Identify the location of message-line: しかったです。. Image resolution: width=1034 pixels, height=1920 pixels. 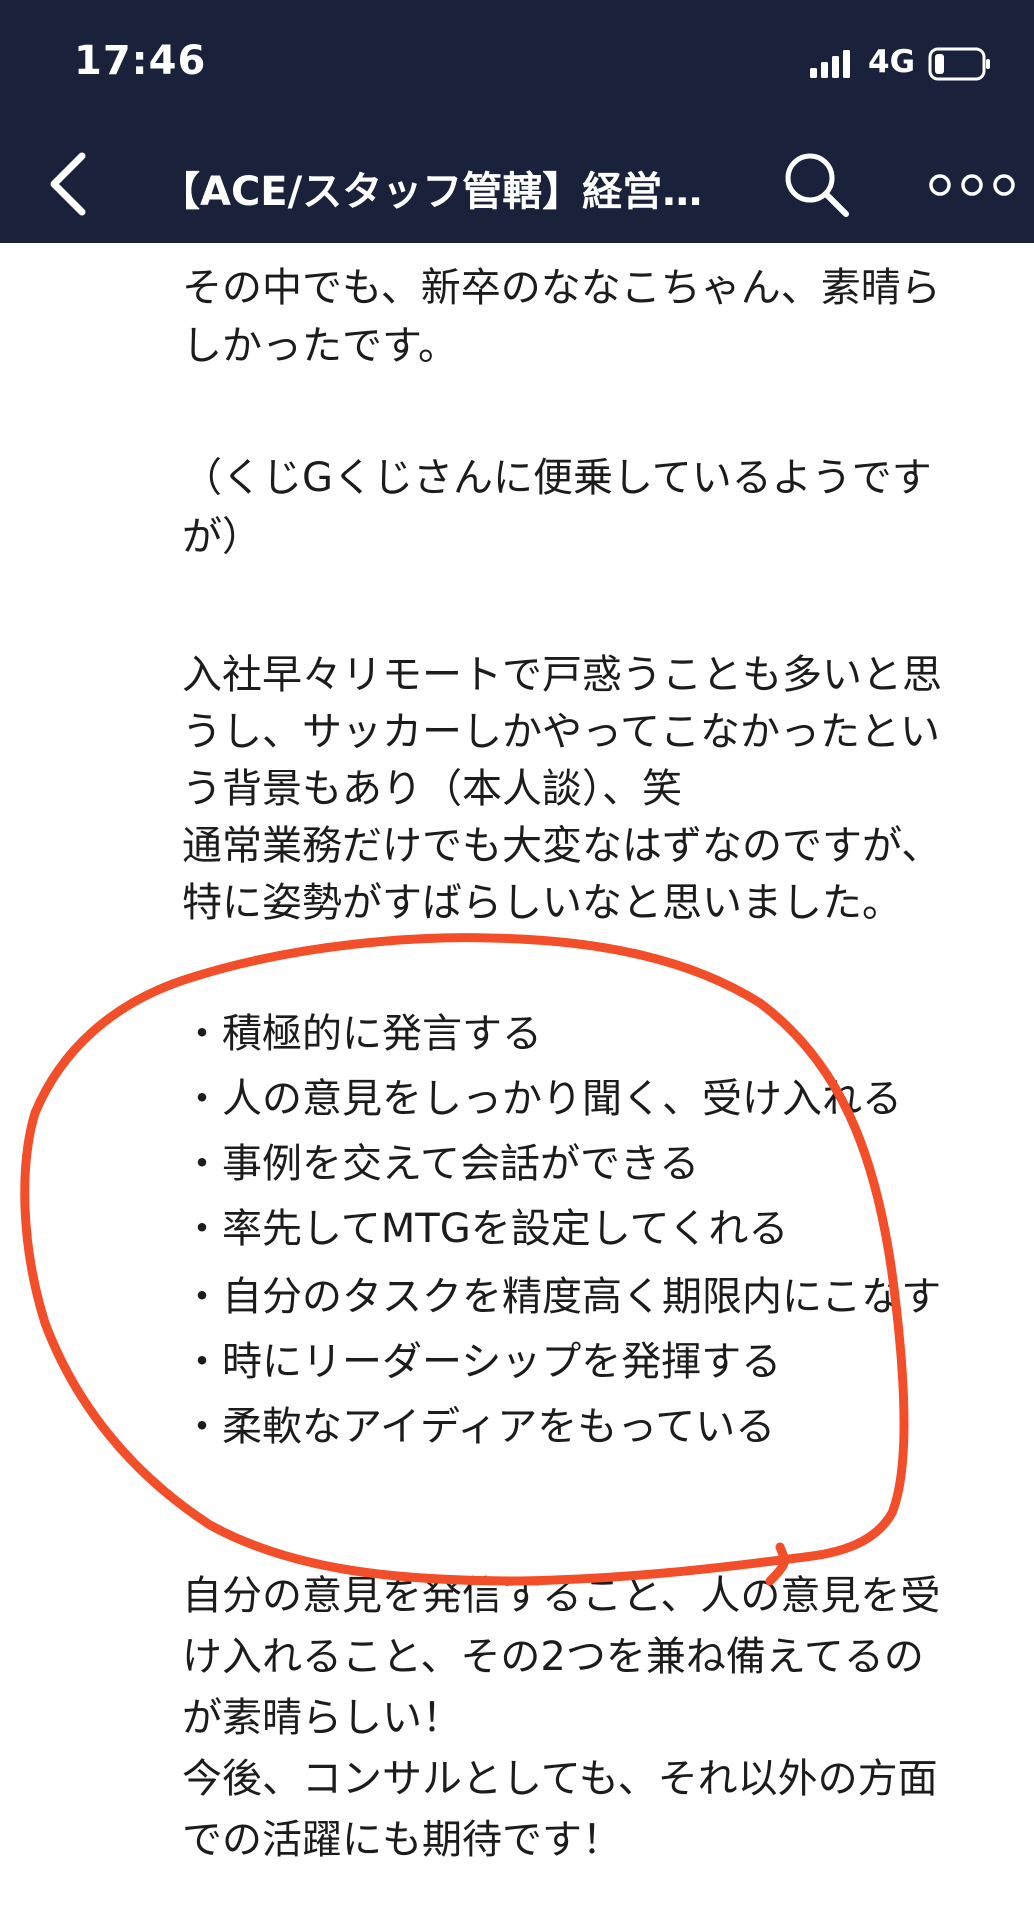
(320, 346).